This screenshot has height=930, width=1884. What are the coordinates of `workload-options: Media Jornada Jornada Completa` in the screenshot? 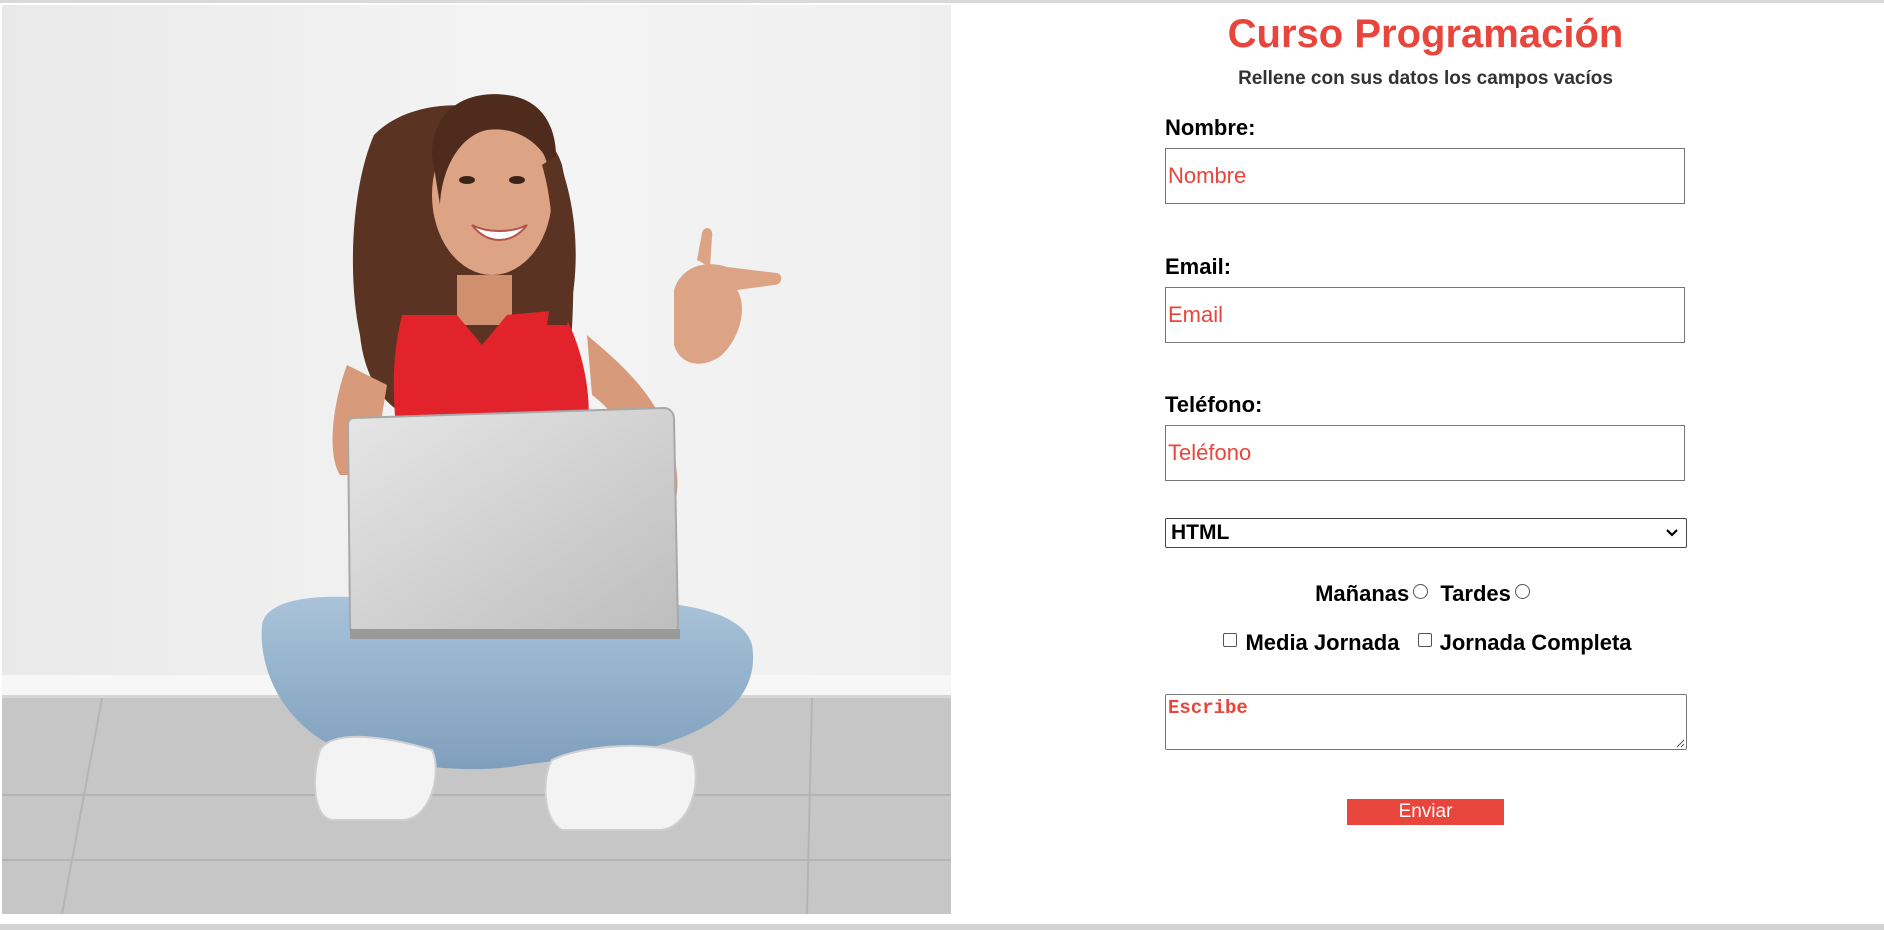 It's located at (1417, 643).